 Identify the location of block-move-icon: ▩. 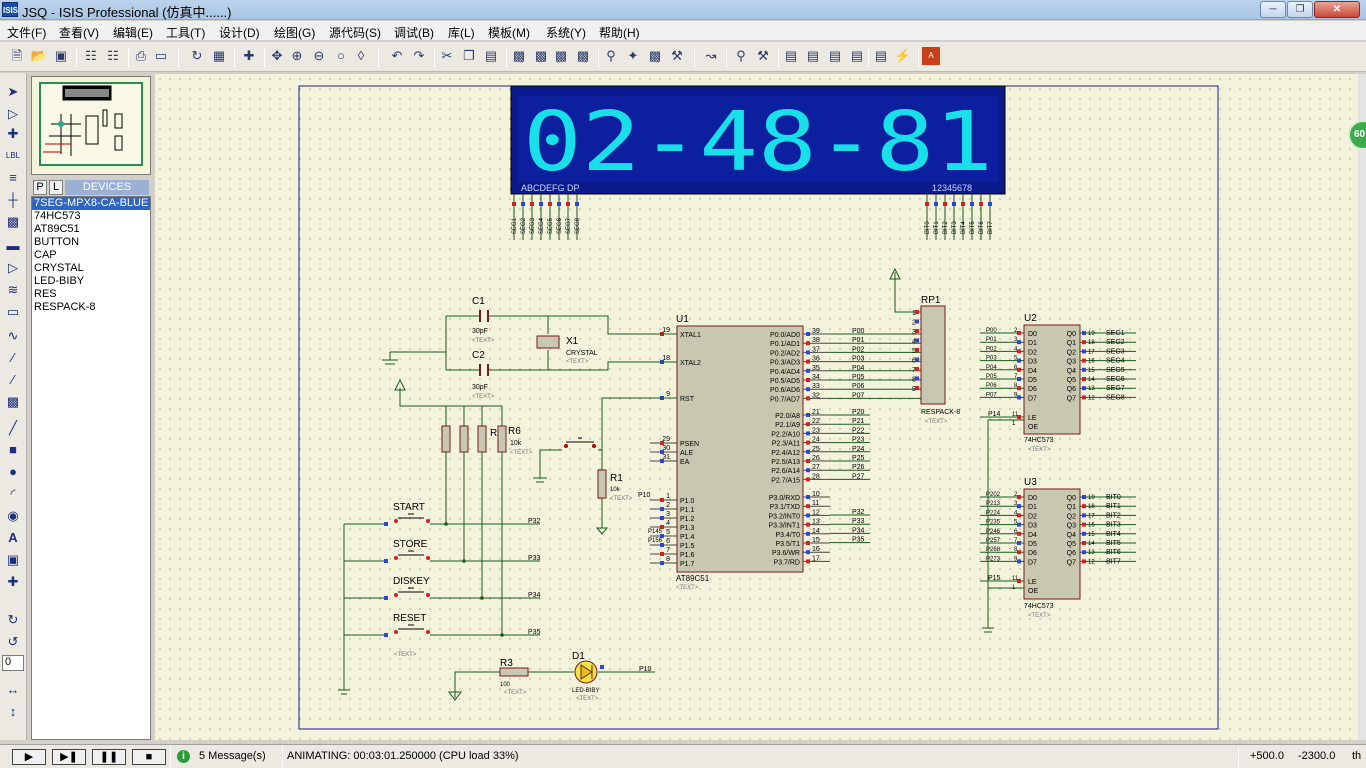
(541, 56).